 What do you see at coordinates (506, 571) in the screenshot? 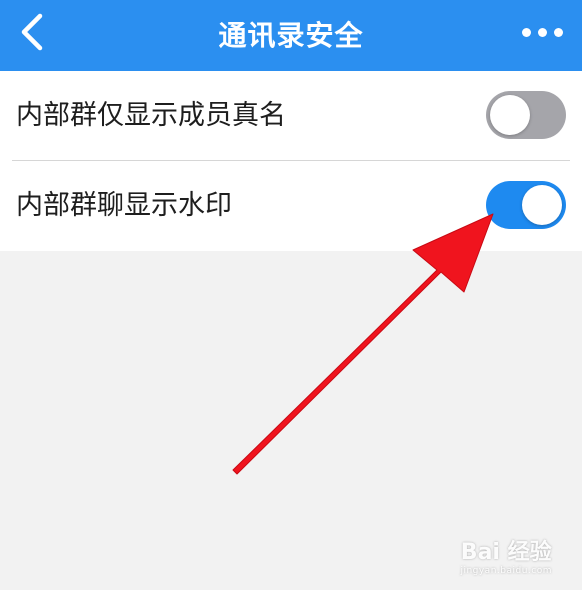
I see `watermark-sub: jingyan.baidu.com` at bounding box center [506, 571].